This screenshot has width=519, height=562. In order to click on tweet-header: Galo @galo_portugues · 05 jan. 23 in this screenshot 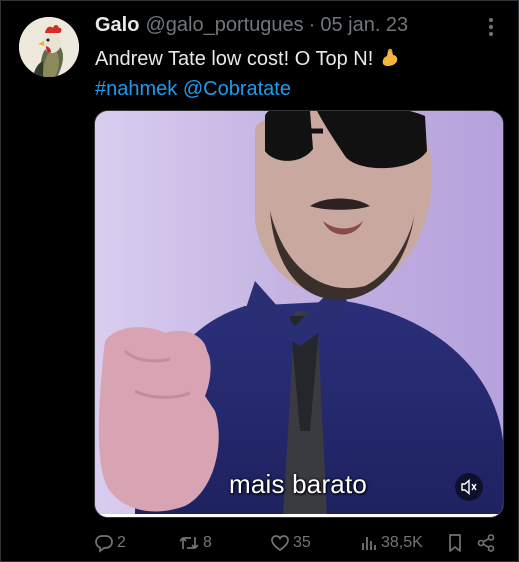, I will do `click(251, 26)`.